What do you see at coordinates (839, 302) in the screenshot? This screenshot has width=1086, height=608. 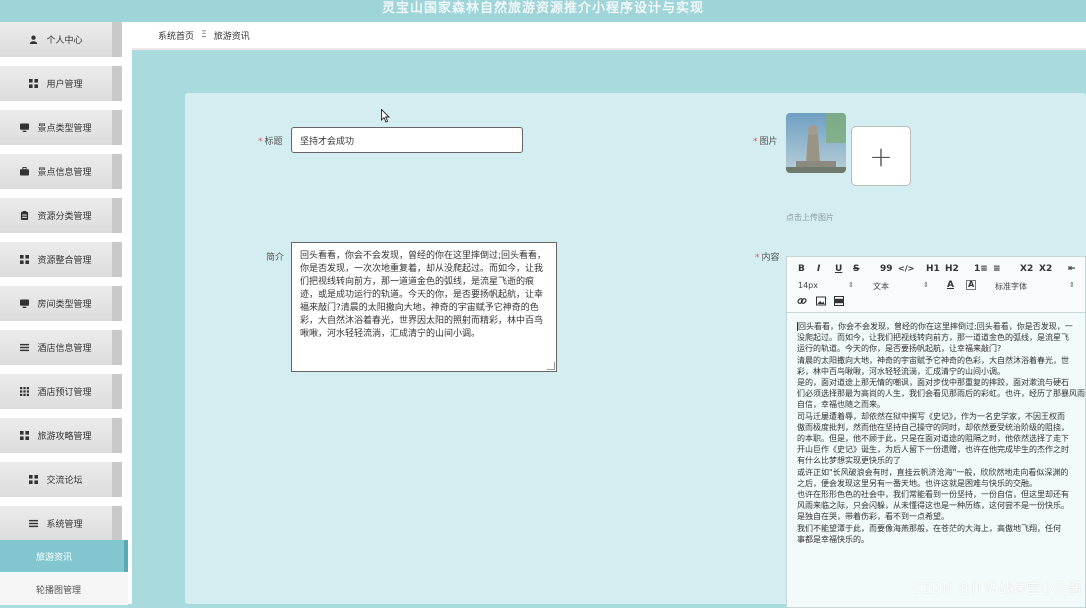 I see `video-icon` at bounding box center [839, 302].